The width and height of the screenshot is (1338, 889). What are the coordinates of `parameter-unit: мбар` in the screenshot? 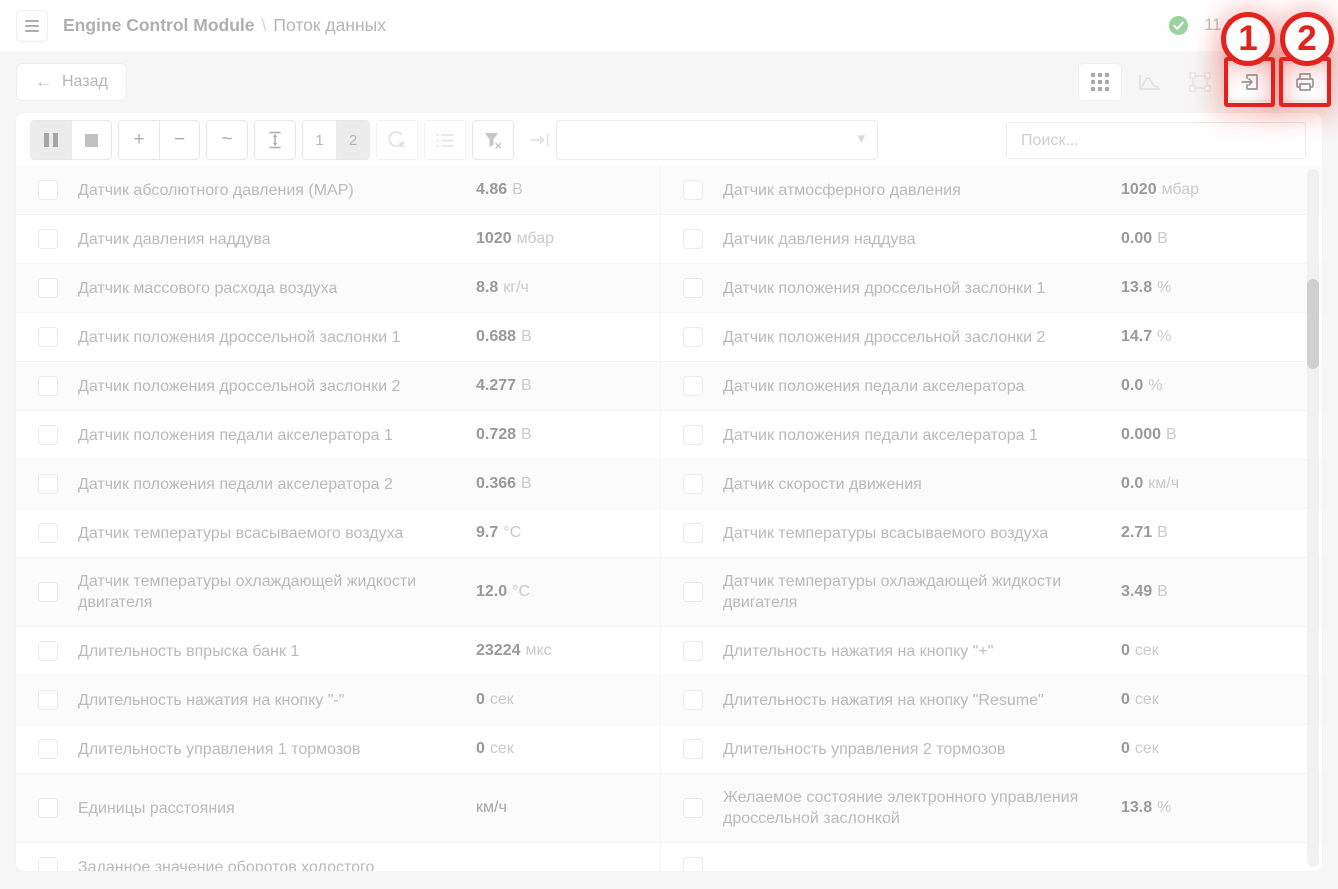 It's located at (1180, 189).